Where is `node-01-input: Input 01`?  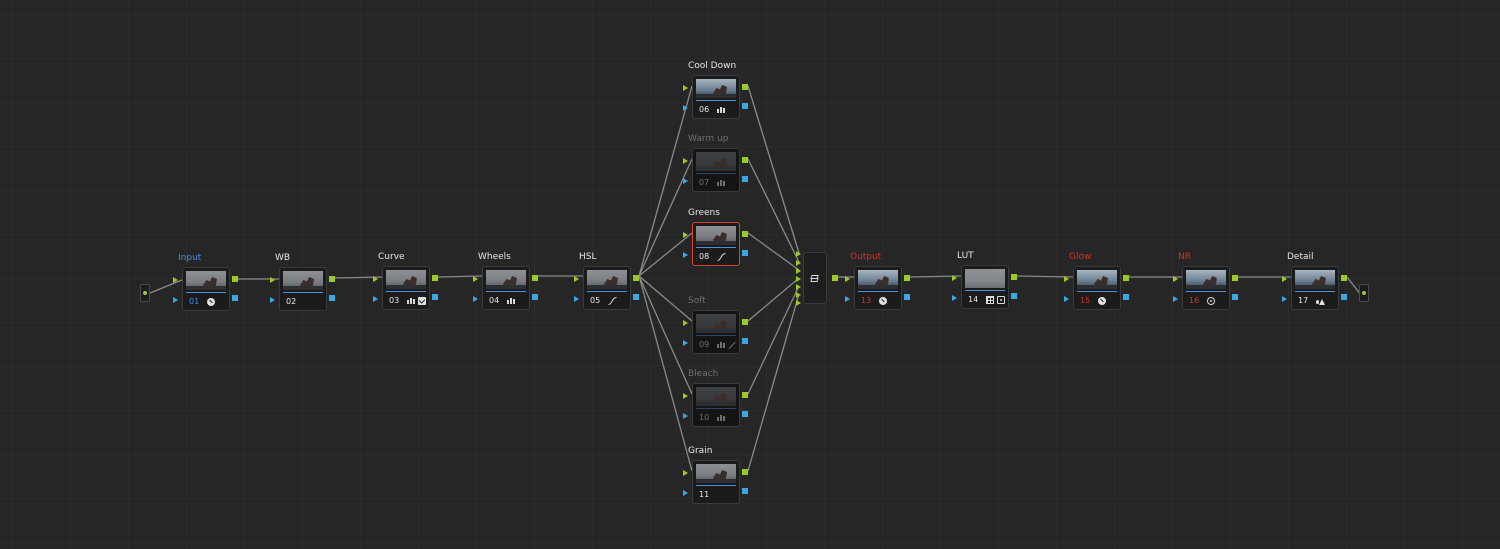
node-01-input: Input 01 is located at coordinates (205, 282).